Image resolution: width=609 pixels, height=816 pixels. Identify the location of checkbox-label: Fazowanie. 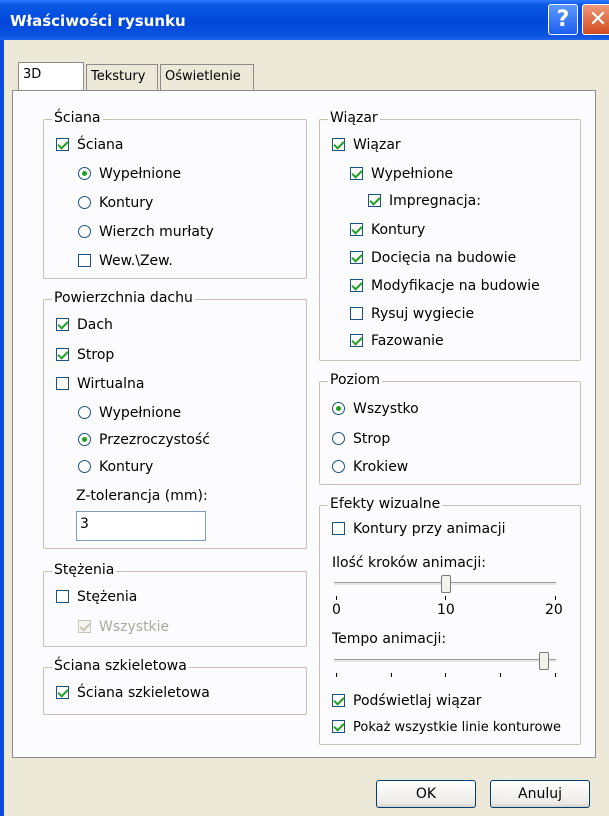
(407, 341).